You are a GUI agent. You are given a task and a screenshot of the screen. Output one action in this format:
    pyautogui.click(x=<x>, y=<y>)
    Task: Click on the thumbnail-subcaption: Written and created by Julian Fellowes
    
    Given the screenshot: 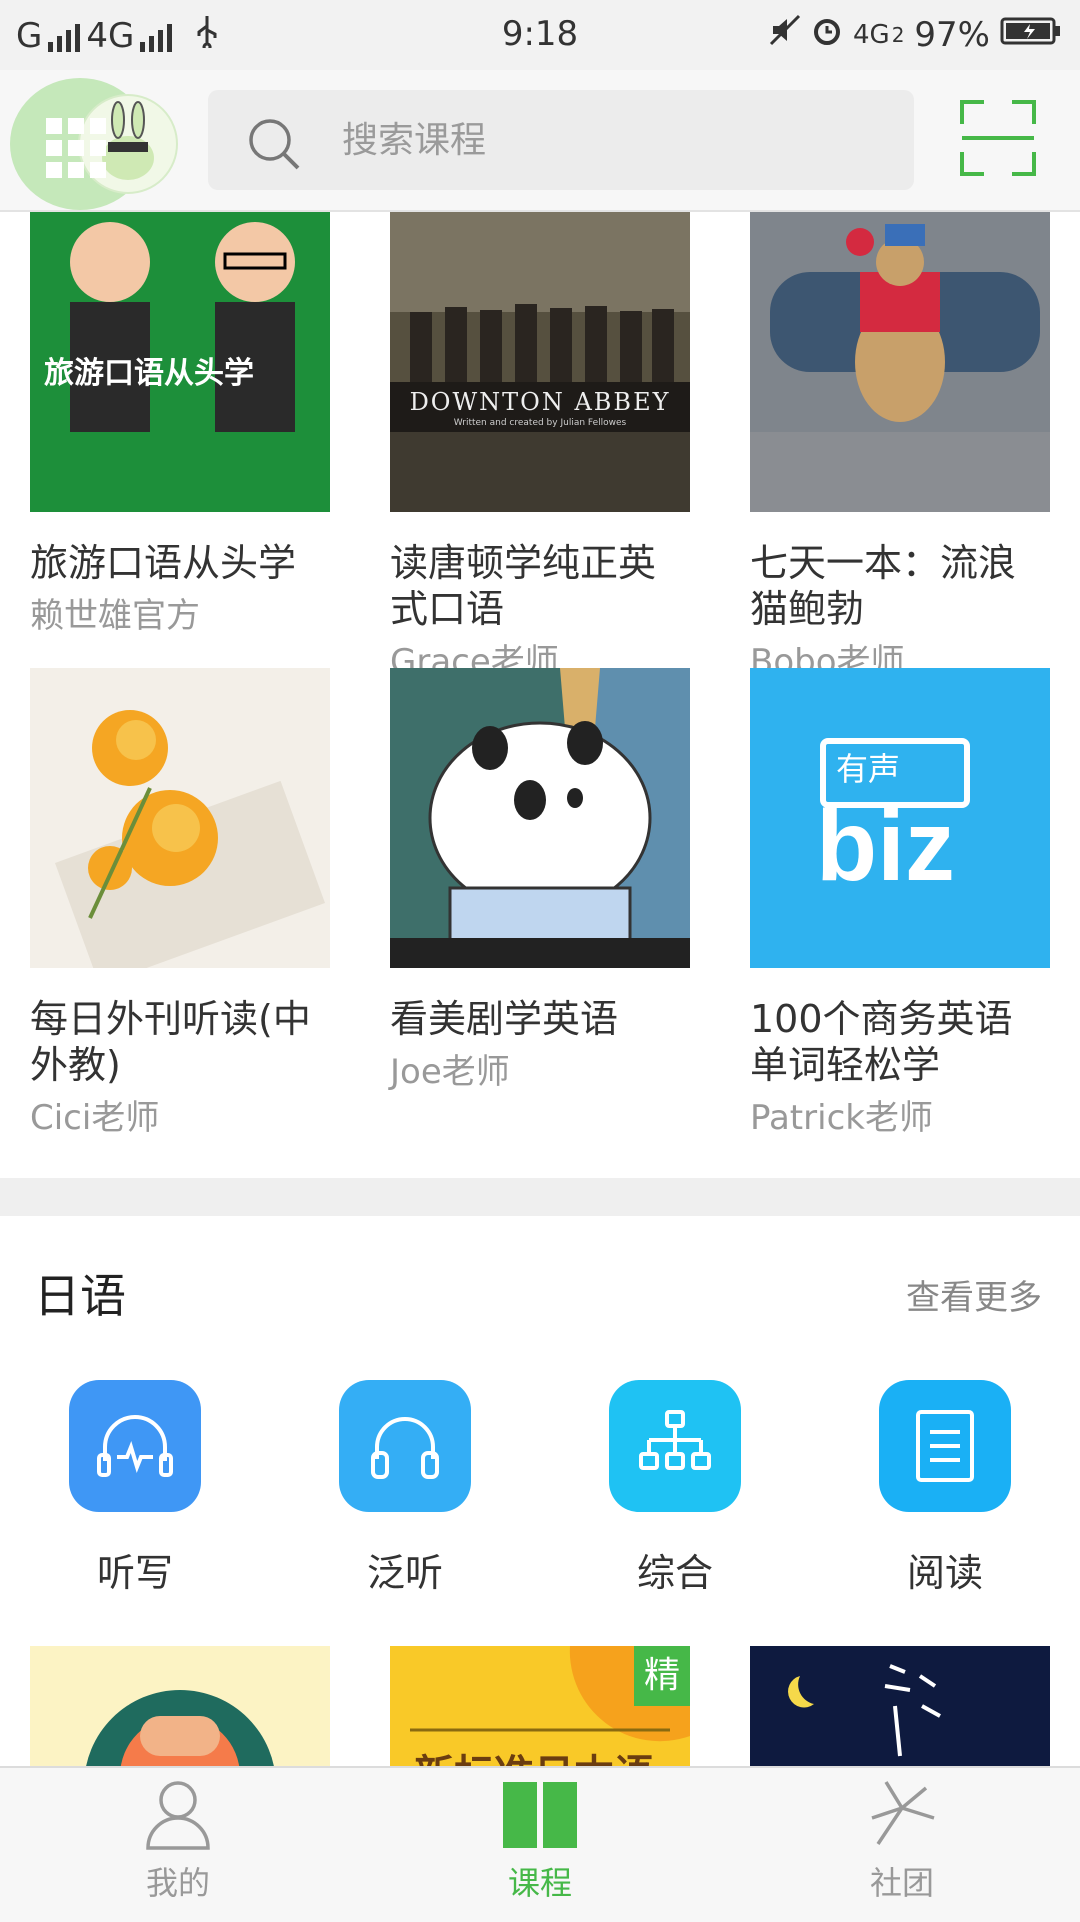 What is the action you would take?
    pyautogui.click(x=540, y=423)
    